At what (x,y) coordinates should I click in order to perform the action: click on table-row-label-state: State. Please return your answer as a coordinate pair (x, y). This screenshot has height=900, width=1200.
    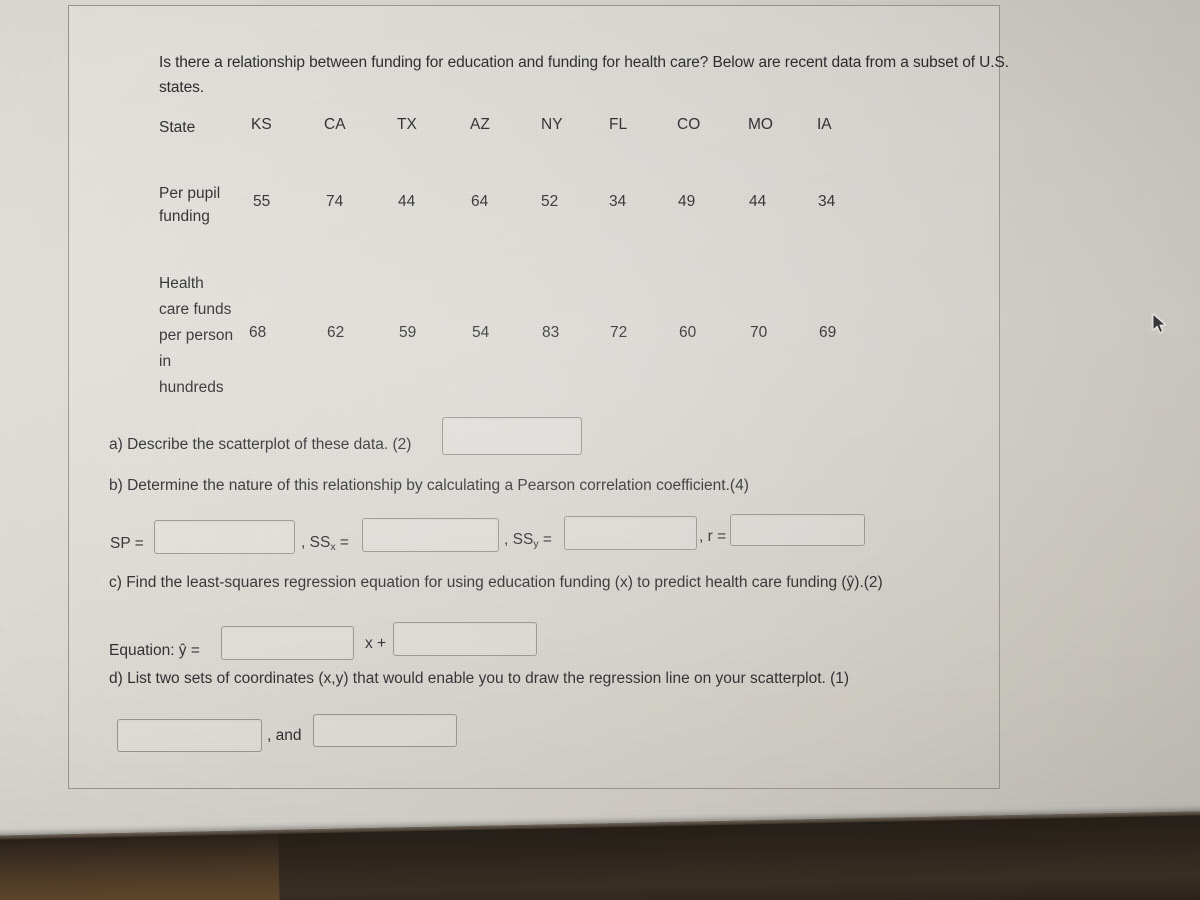
    Looking at the image, I should click on (177, 127).